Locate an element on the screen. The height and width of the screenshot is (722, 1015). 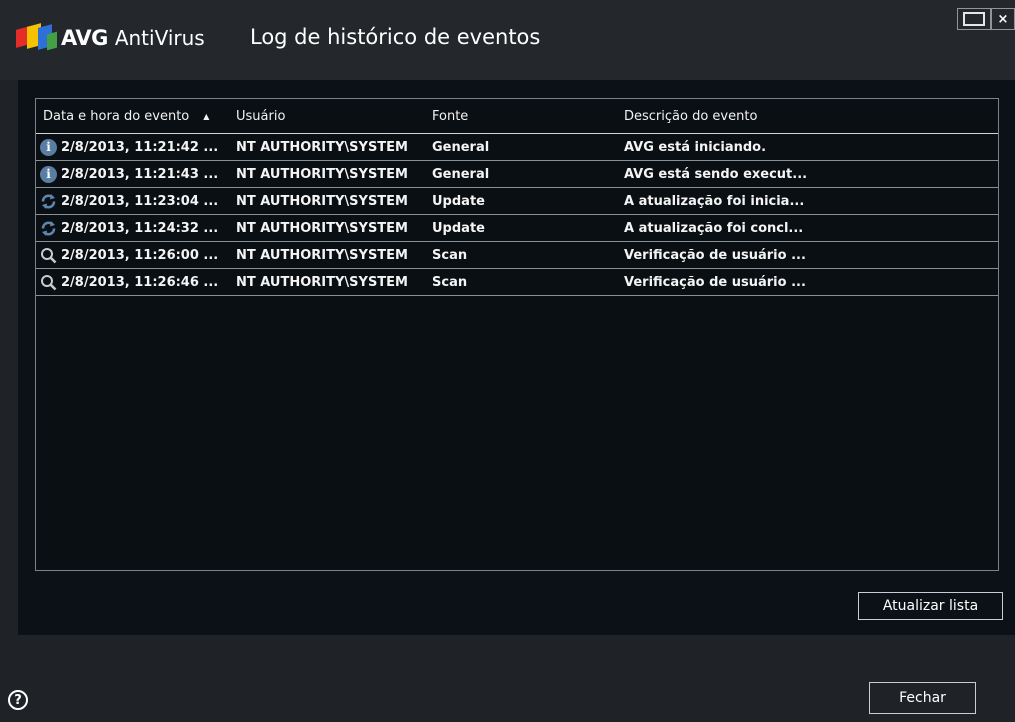
product-name: AntiVirus is located at coordinates (159, 38).